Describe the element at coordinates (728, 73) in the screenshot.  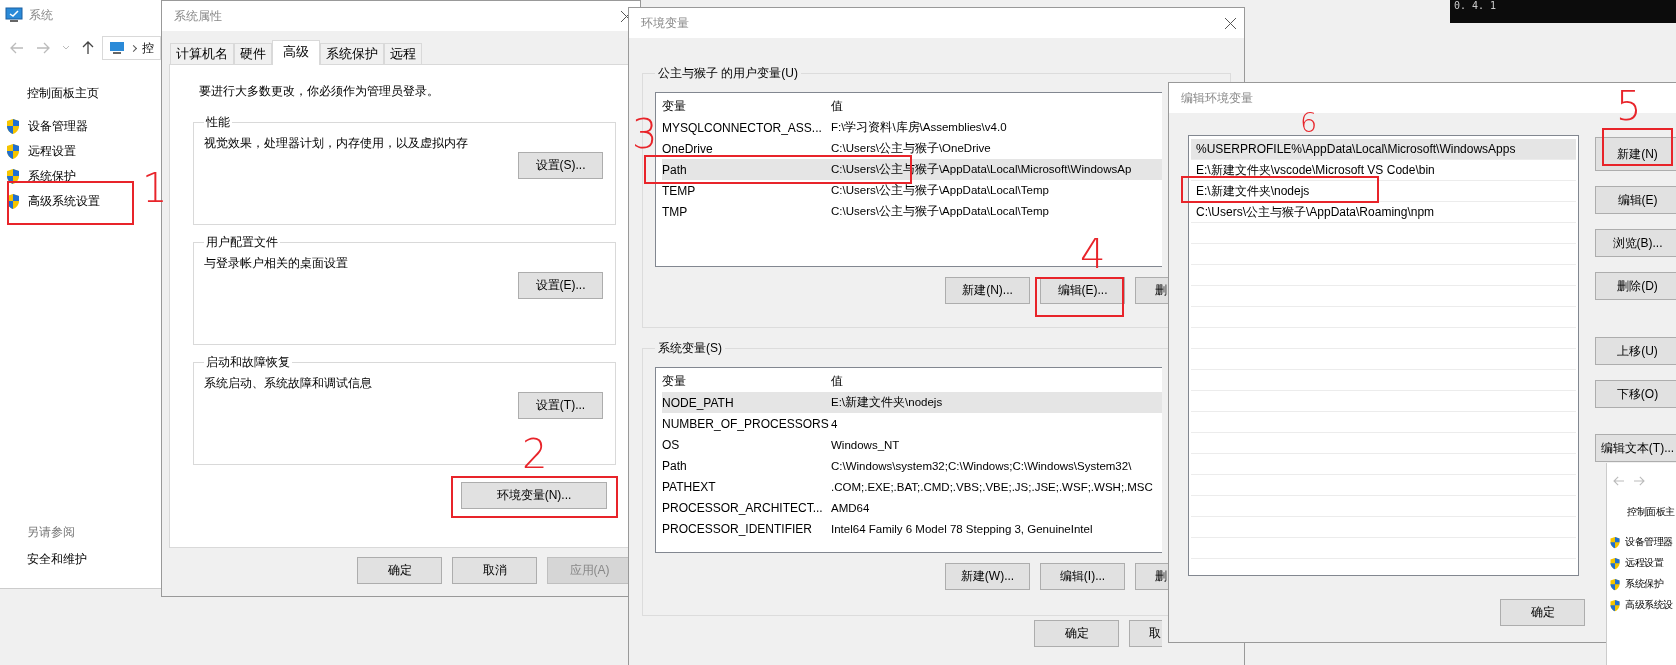
I see `group-label: 公主与猴子 的用户变量(U)` at that location.